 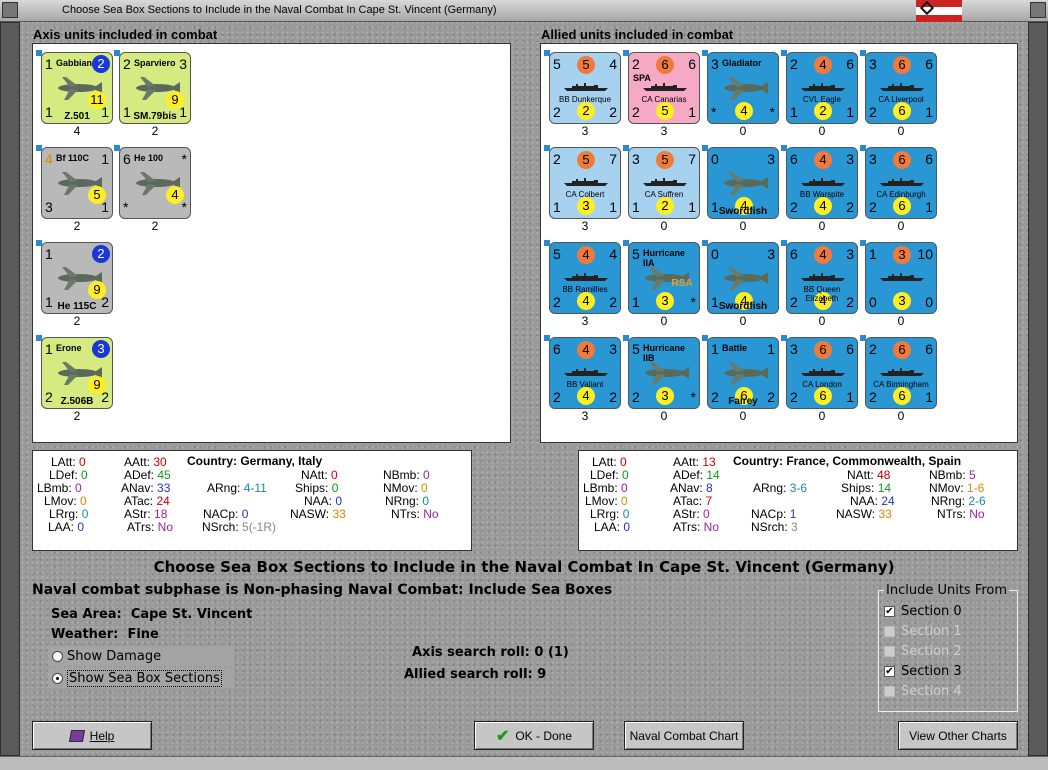 What do you see at coordinates (77, 183) in the screenshot?
I see `axis-unit-counter: Bf 110C 4 1 3 1 5` at bounding box center [77, 183].